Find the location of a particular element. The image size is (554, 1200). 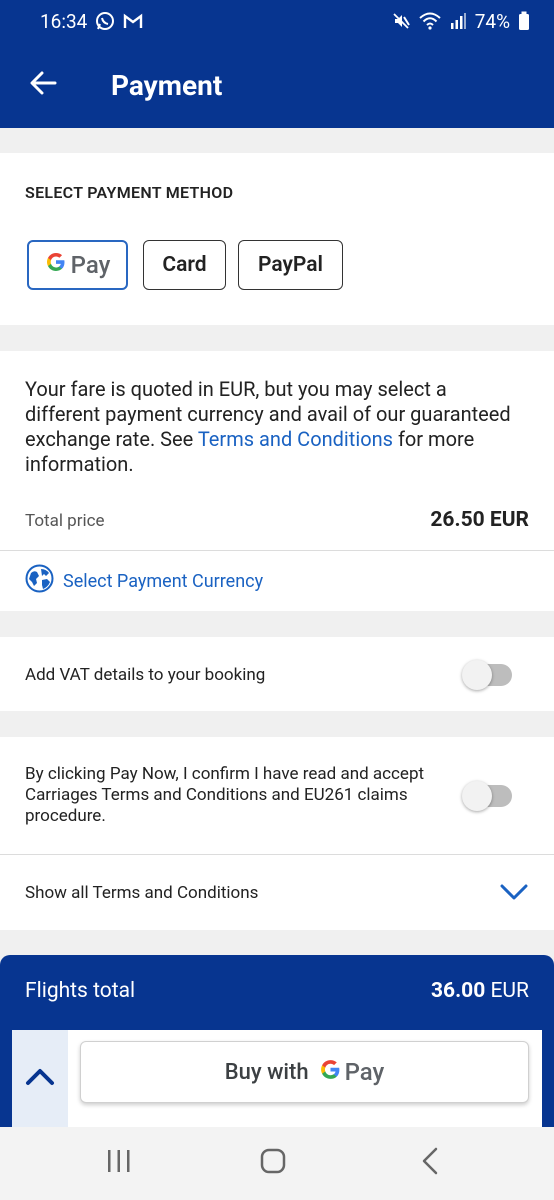

buy-panel: Buy with Pay is located at coordinates (277, 1078).